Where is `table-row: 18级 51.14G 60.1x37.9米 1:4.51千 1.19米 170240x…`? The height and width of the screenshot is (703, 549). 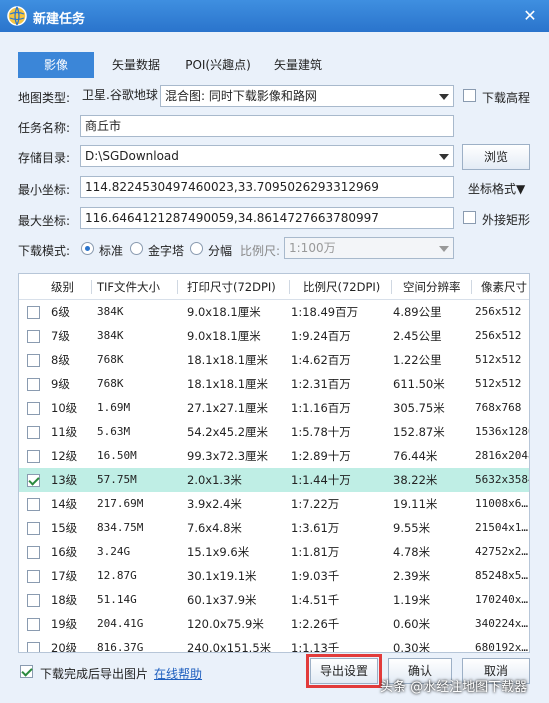 table-row: 18级 51.14G 60.1x37.9米 1:4.51千 1.19米 170240x… is located at coordinates (274, 600).